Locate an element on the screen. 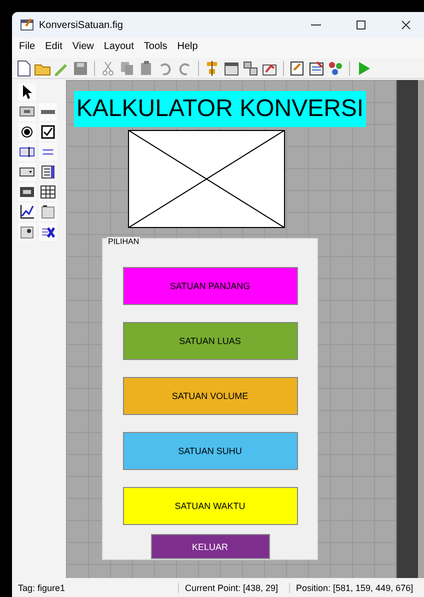 This screenshot has width=424, height=597. exit-button: KELUAR is located at coordinates (210, 546).